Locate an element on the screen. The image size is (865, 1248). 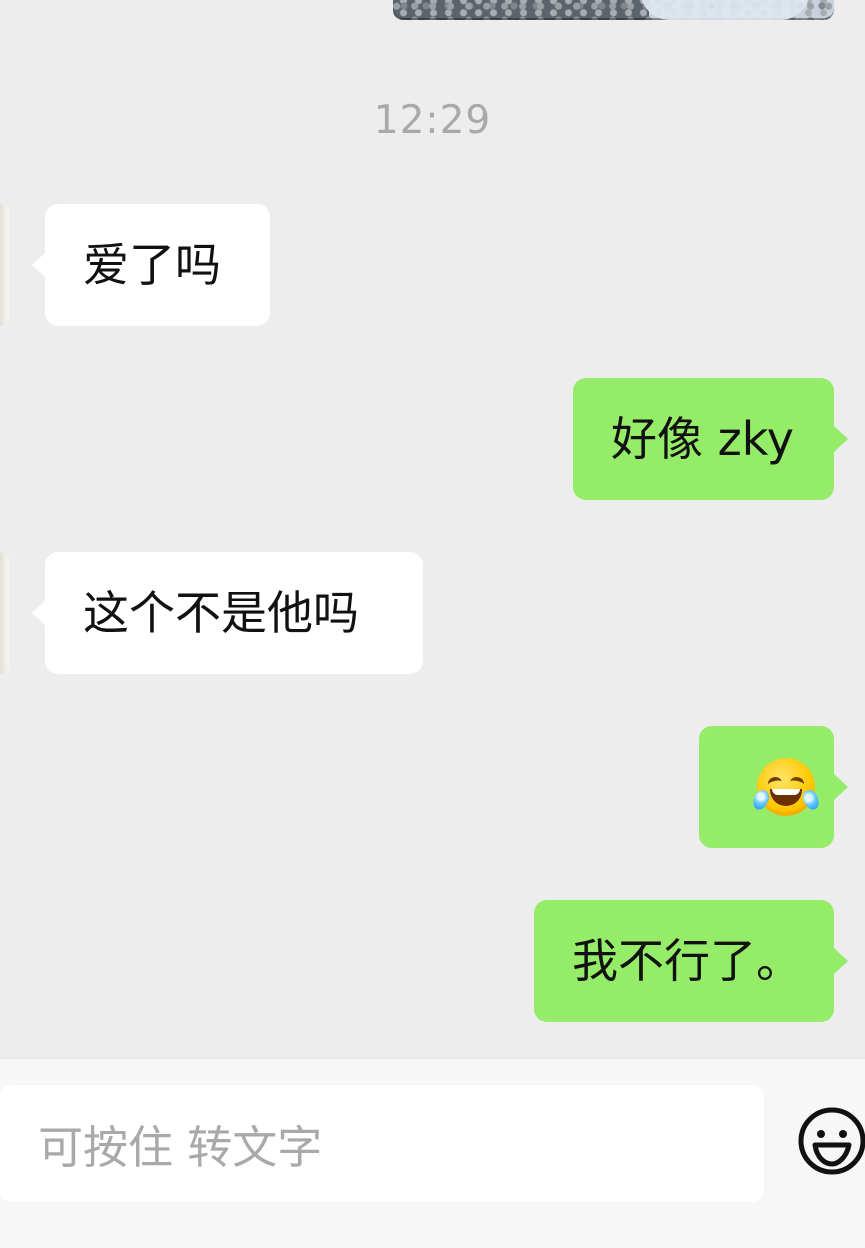
emoji-left-tear is located at coordinates (760, 800).